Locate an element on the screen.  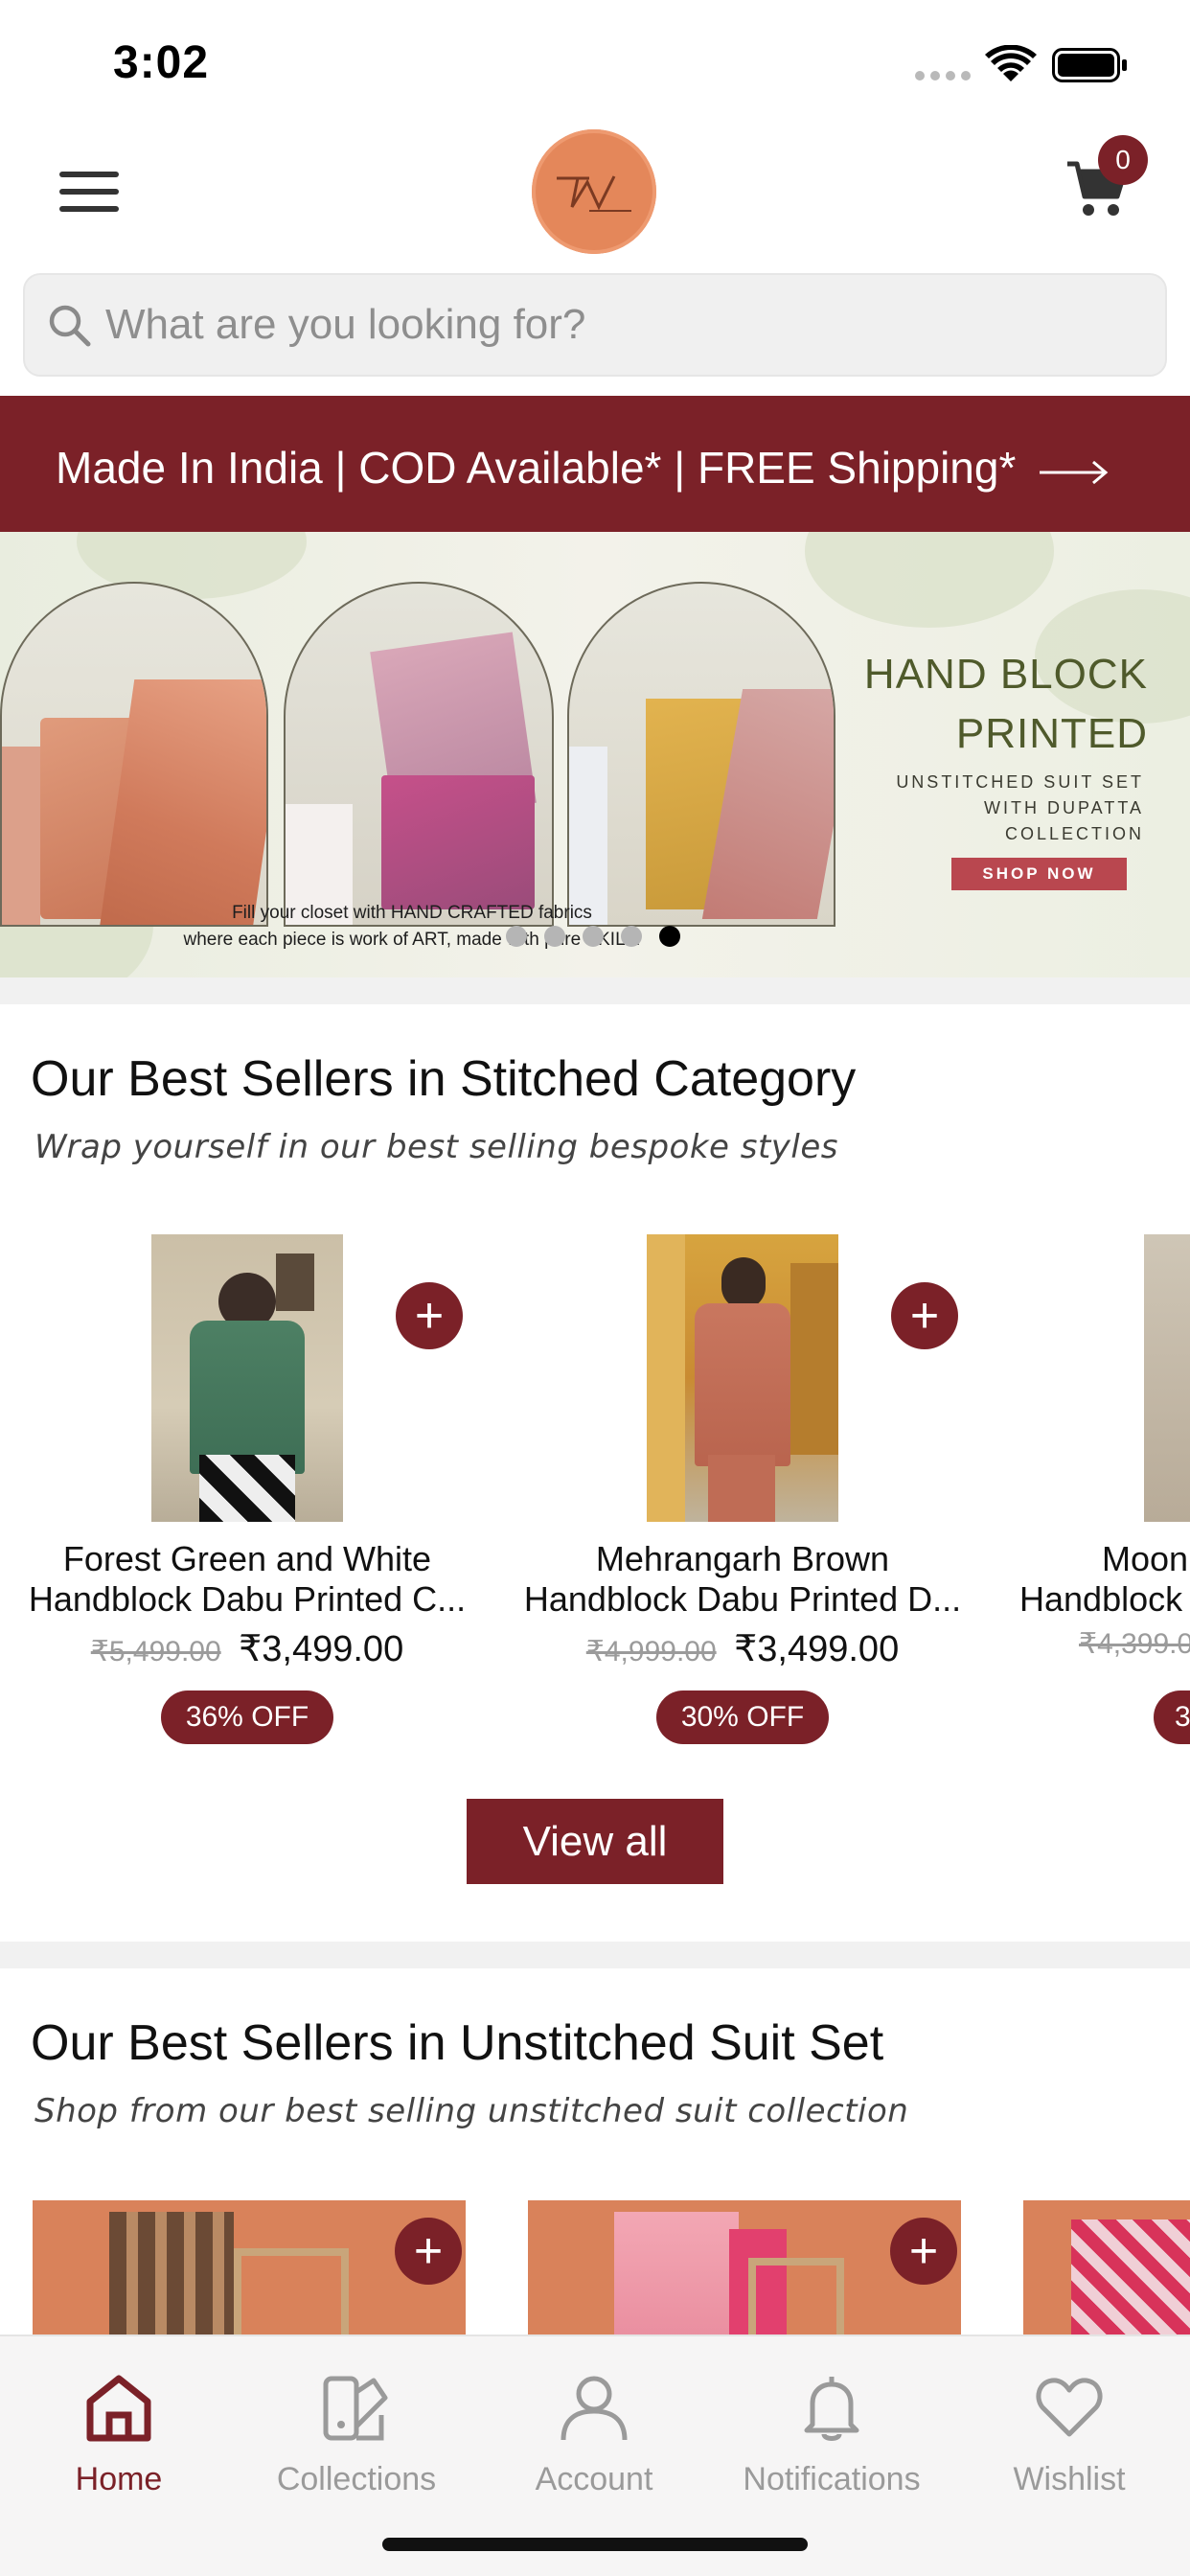
banner-subtitle-line: WITH DUPATTA is located at coordinates (1064, 807).